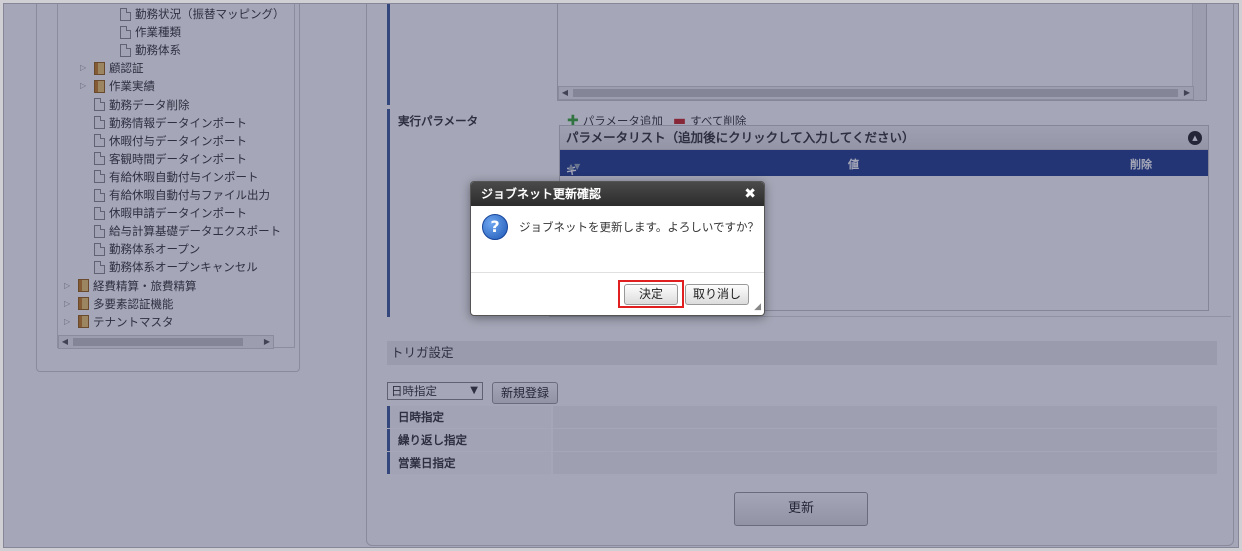 The width and height of the screenshot is (1242, 551). Describe the element at coordinates (750, 194) in the screenshot. I see `close-icon: ✖` at that location.